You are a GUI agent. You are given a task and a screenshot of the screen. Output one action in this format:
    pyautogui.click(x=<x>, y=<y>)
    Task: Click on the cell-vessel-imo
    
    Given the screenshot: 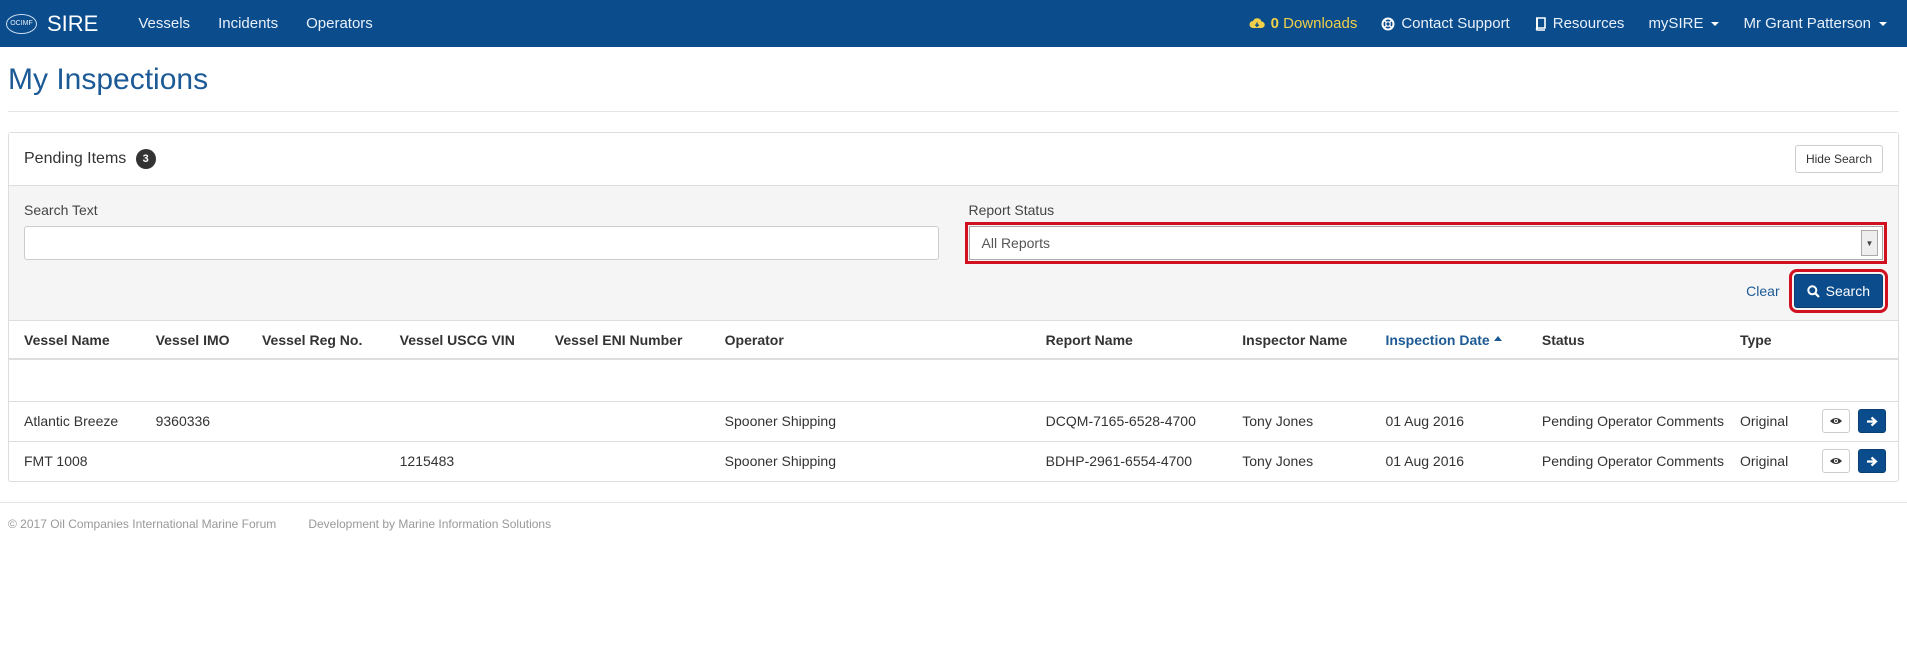 What is the action you would take?
    pyautogui.click(x=200, y=460)
    